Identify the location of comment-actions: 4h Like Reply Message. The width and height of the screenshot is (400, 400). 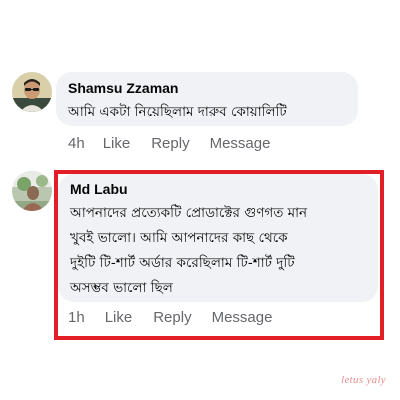
(169, 143).